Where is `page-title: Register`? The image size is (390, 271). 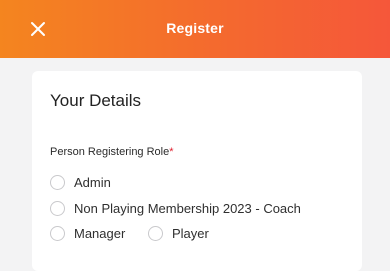 page-title: Register is located at coordinates (195, 28).